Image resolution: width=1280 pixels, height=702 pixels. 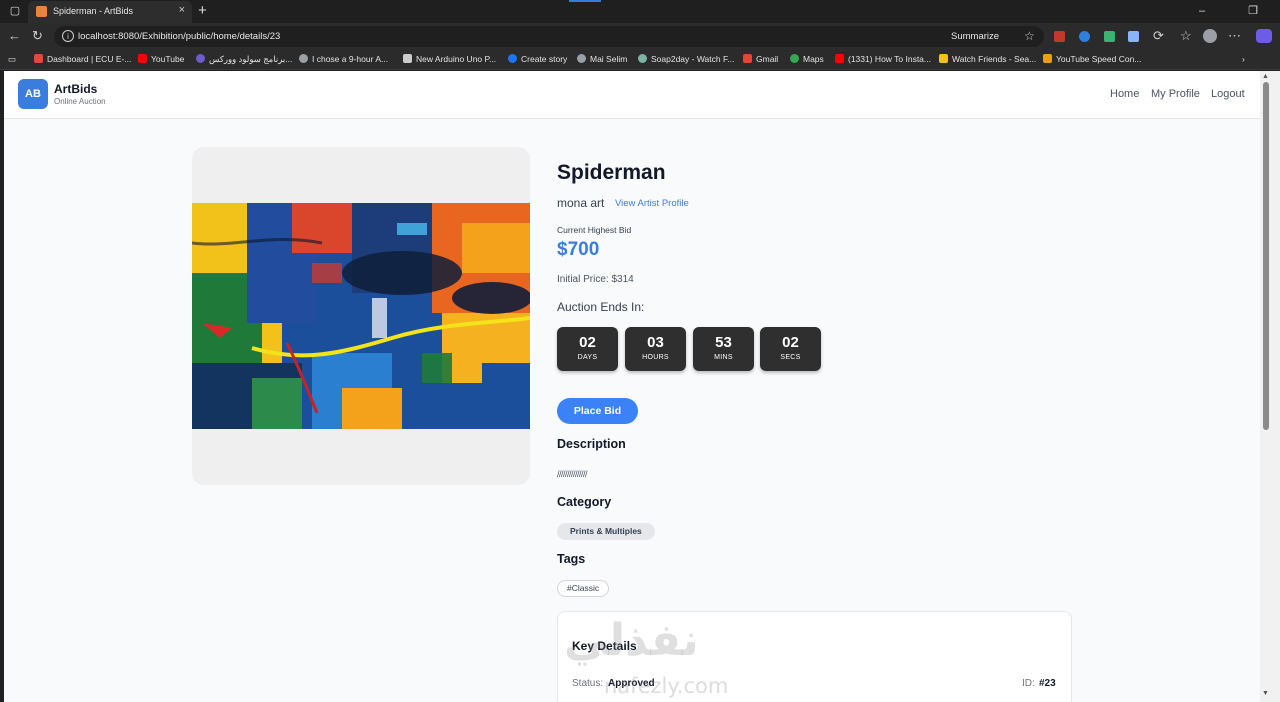 What do you see at coordinates (1124, 94) in the screenshot?
I see `nav-home: Home` at bounding box center [1124, 94].